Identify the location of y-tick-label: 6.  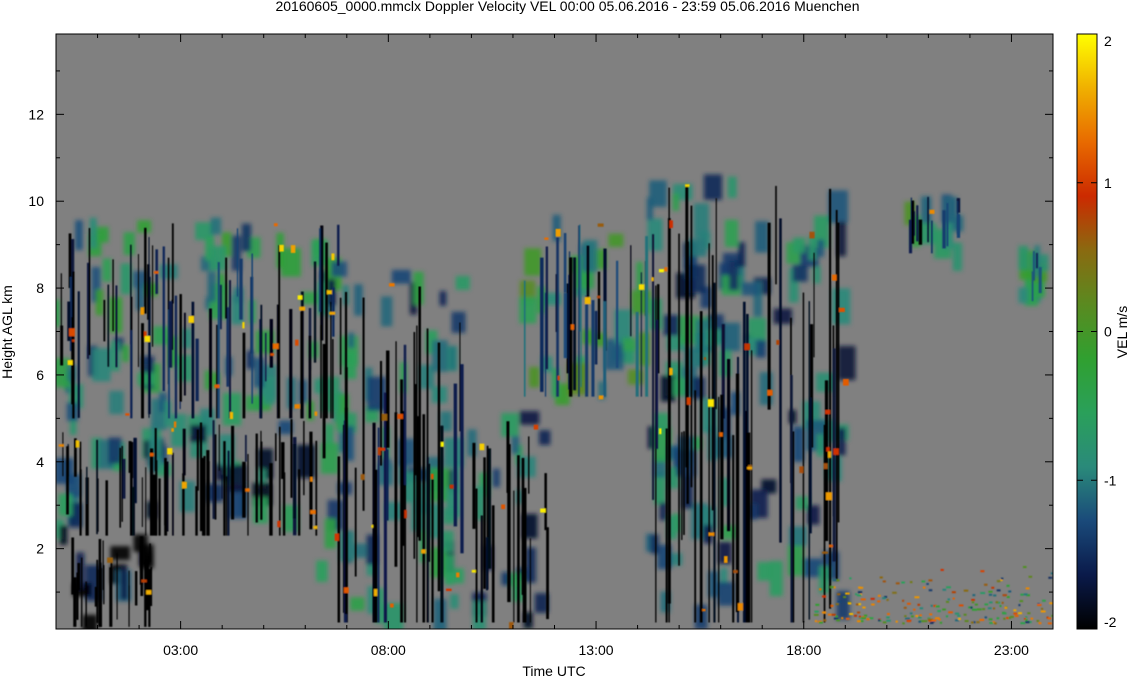
(40, 375).